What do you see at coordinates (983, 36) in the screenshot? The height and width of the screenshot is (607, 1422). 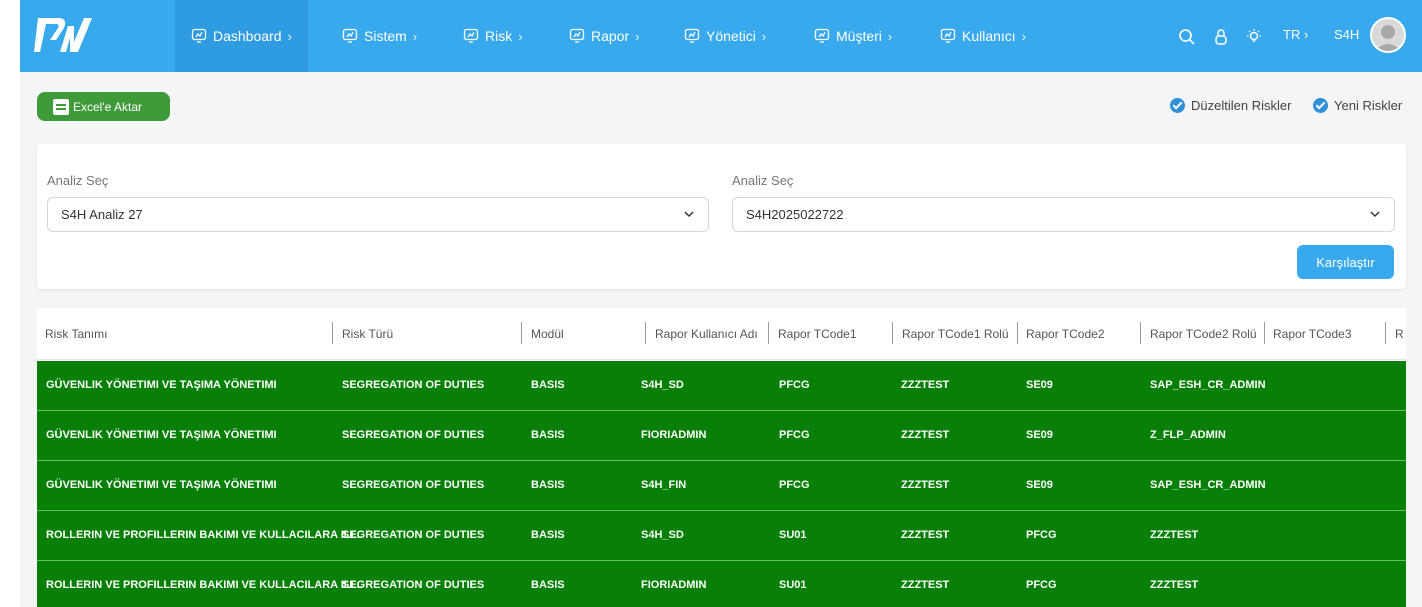 I see `nav-kullanici: Kullanıcı ›` at bounding box center [983, 36].